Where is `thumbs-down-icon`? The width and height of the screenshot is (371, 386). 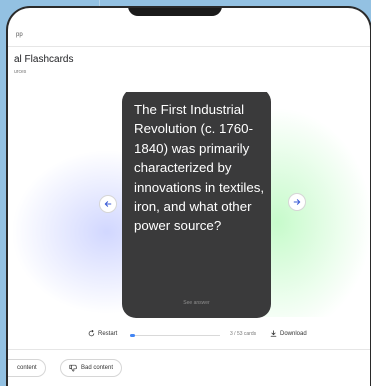 thumbs-down-icon is located at coordinates (73, 368).